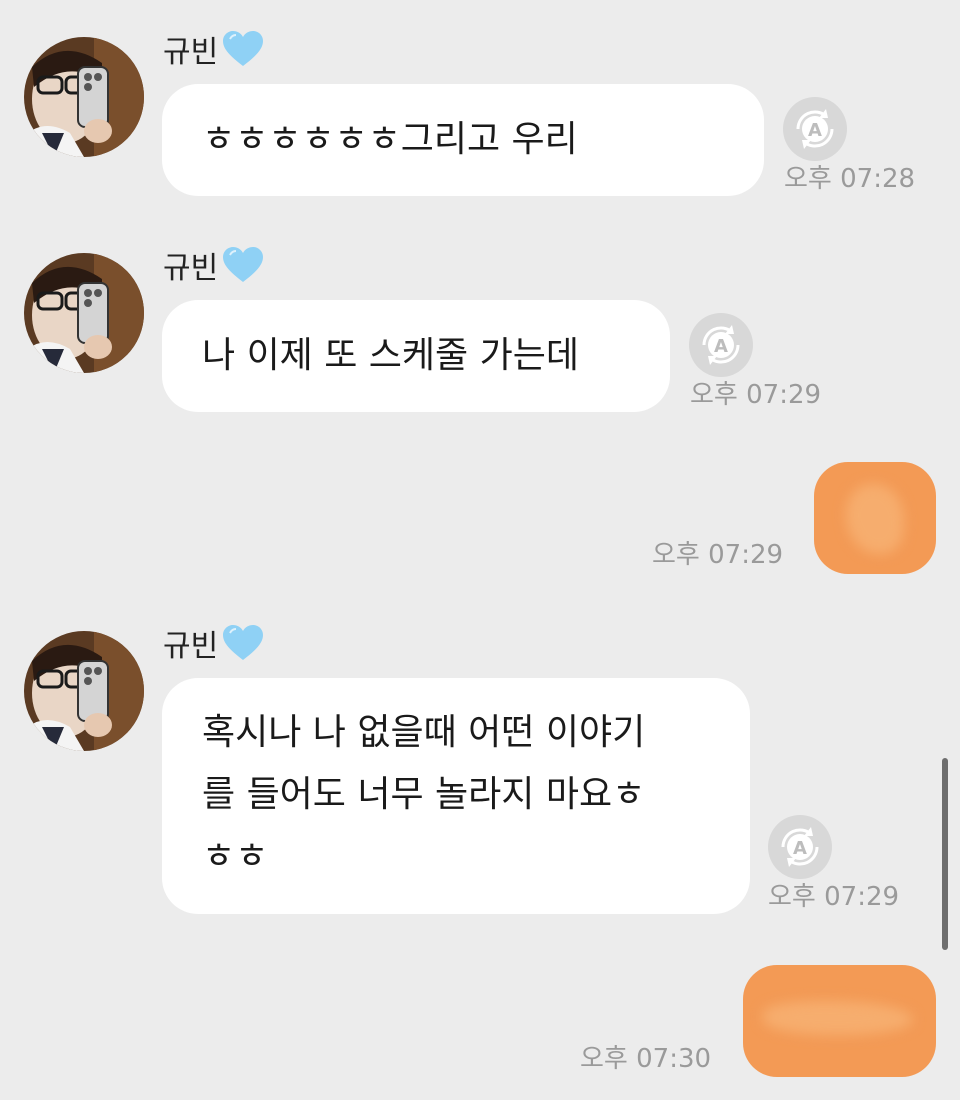  I want to click on message-text-line: 혹시나 나 없을때 어떤 이야기, so click(424, 732).